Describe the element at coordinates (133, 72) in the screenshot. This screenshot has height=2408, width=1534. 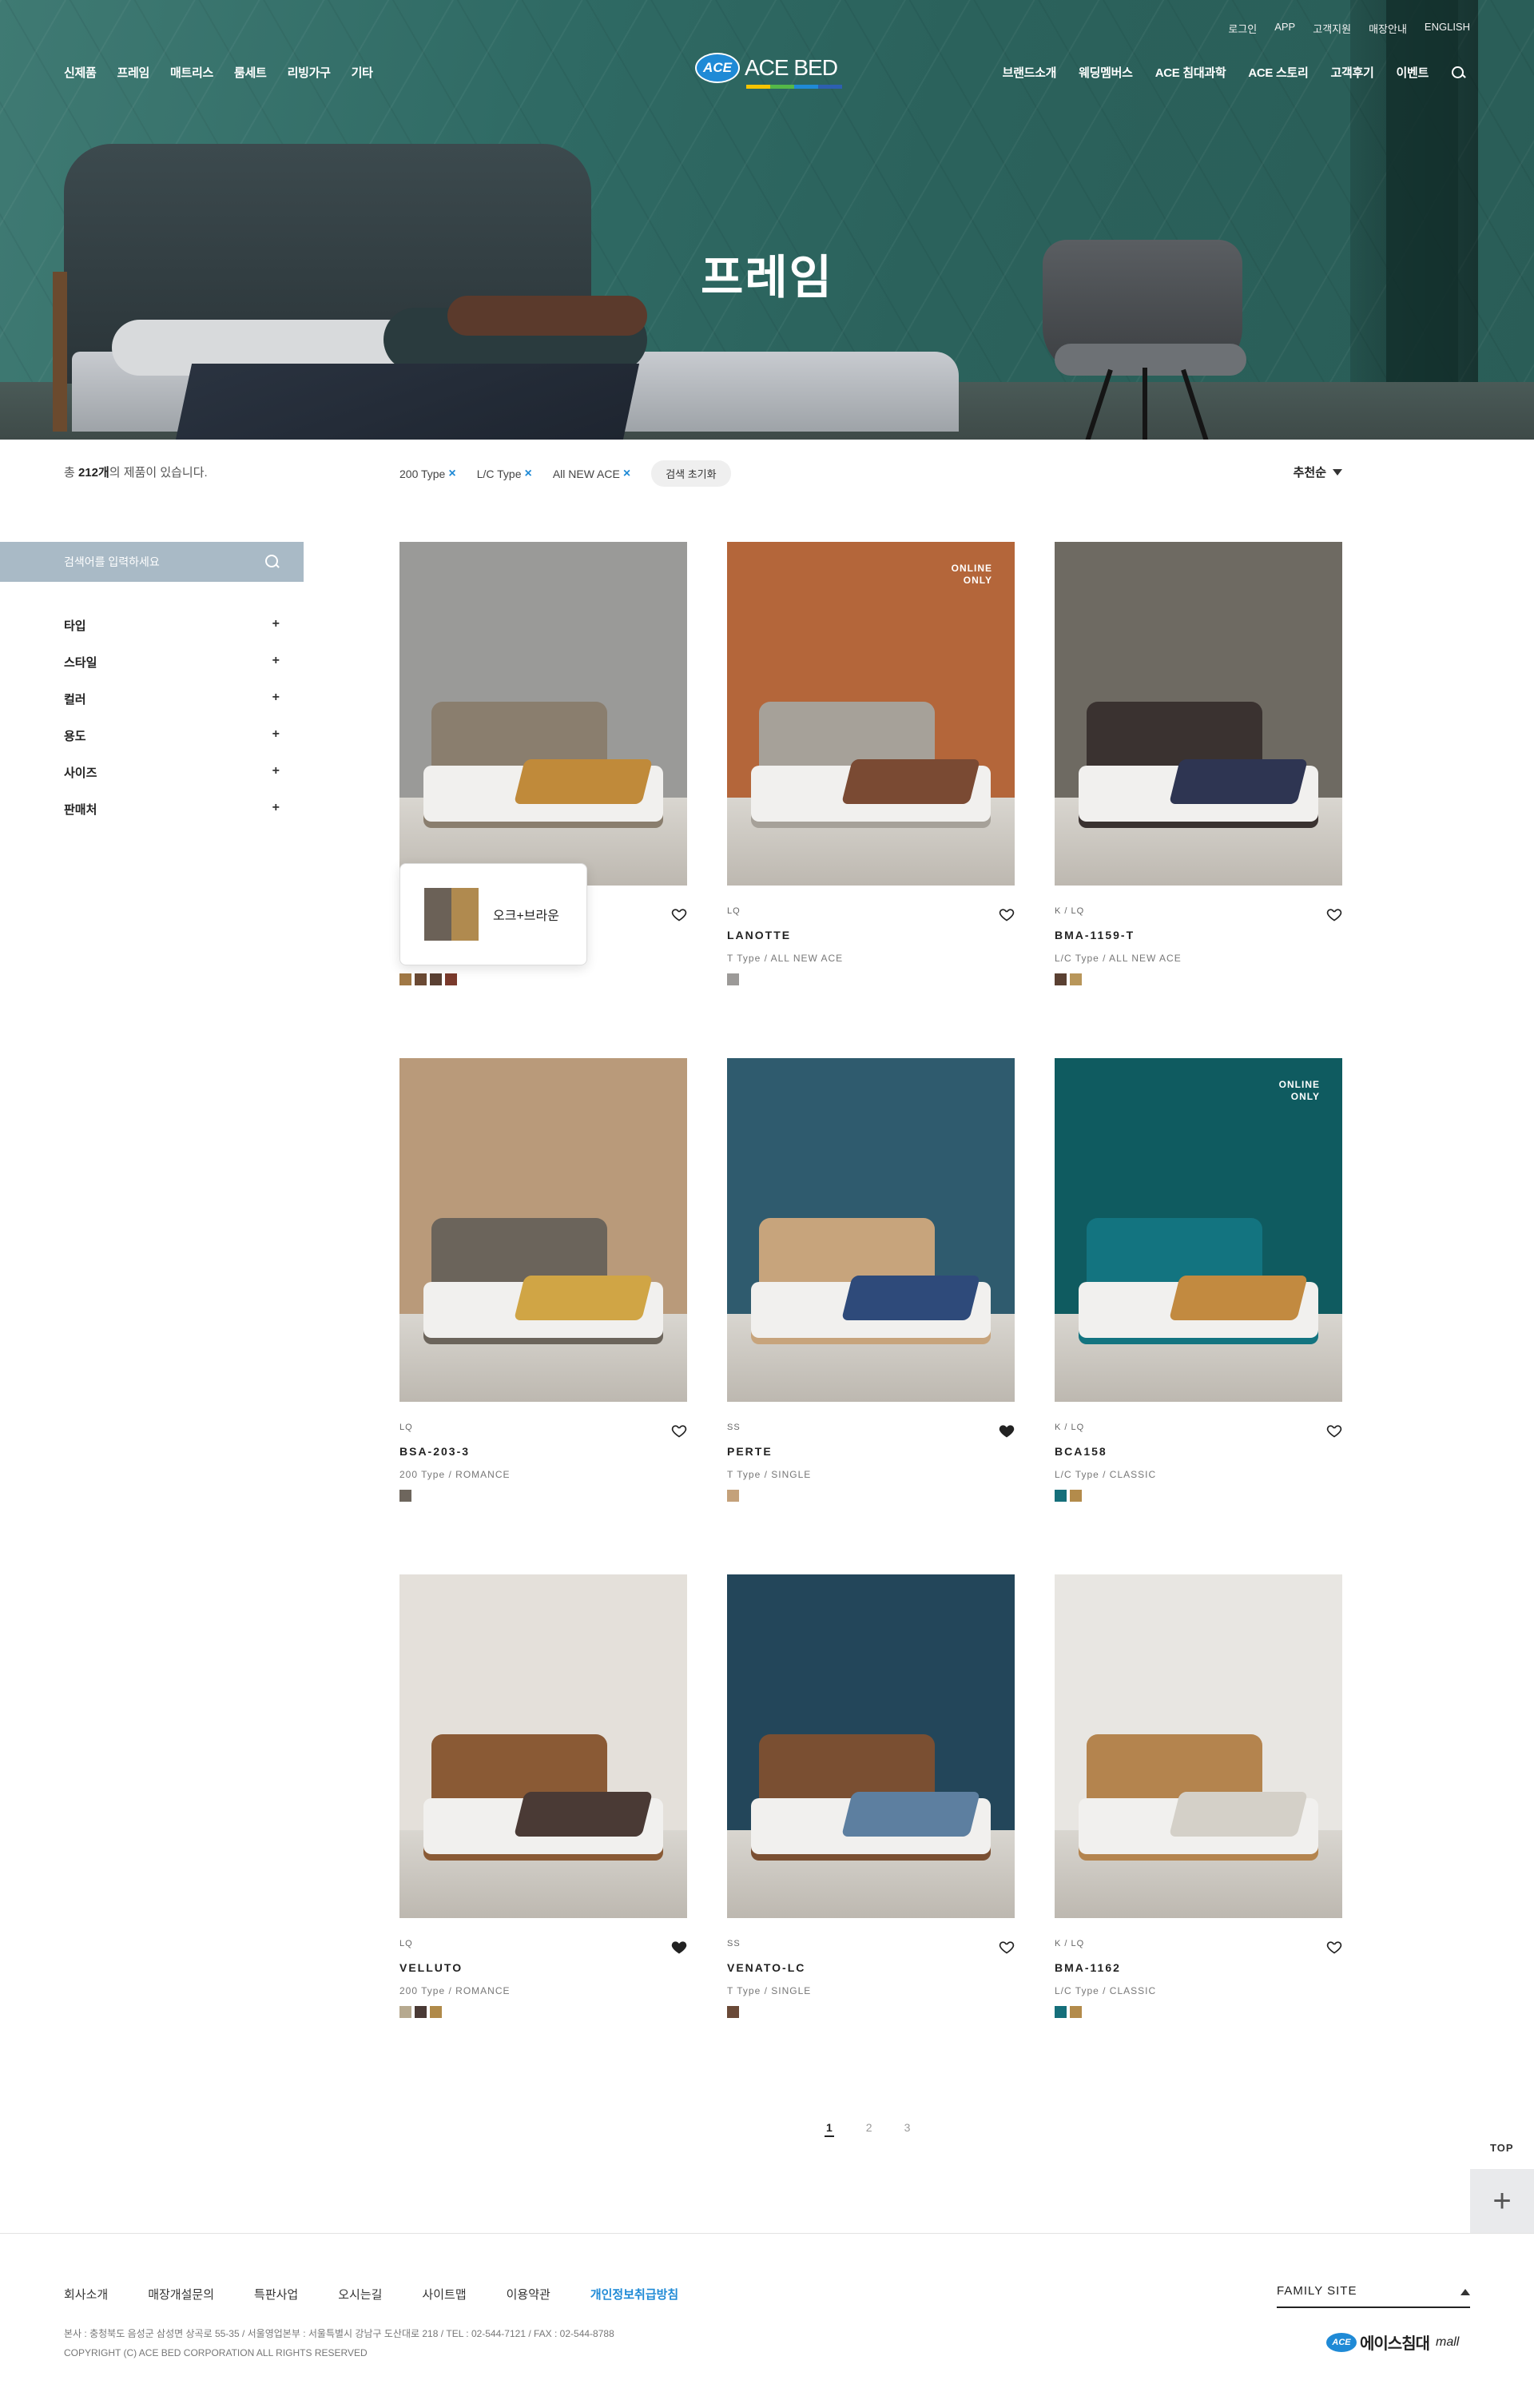
I see `nav-item-frame: 프레임` at that location.